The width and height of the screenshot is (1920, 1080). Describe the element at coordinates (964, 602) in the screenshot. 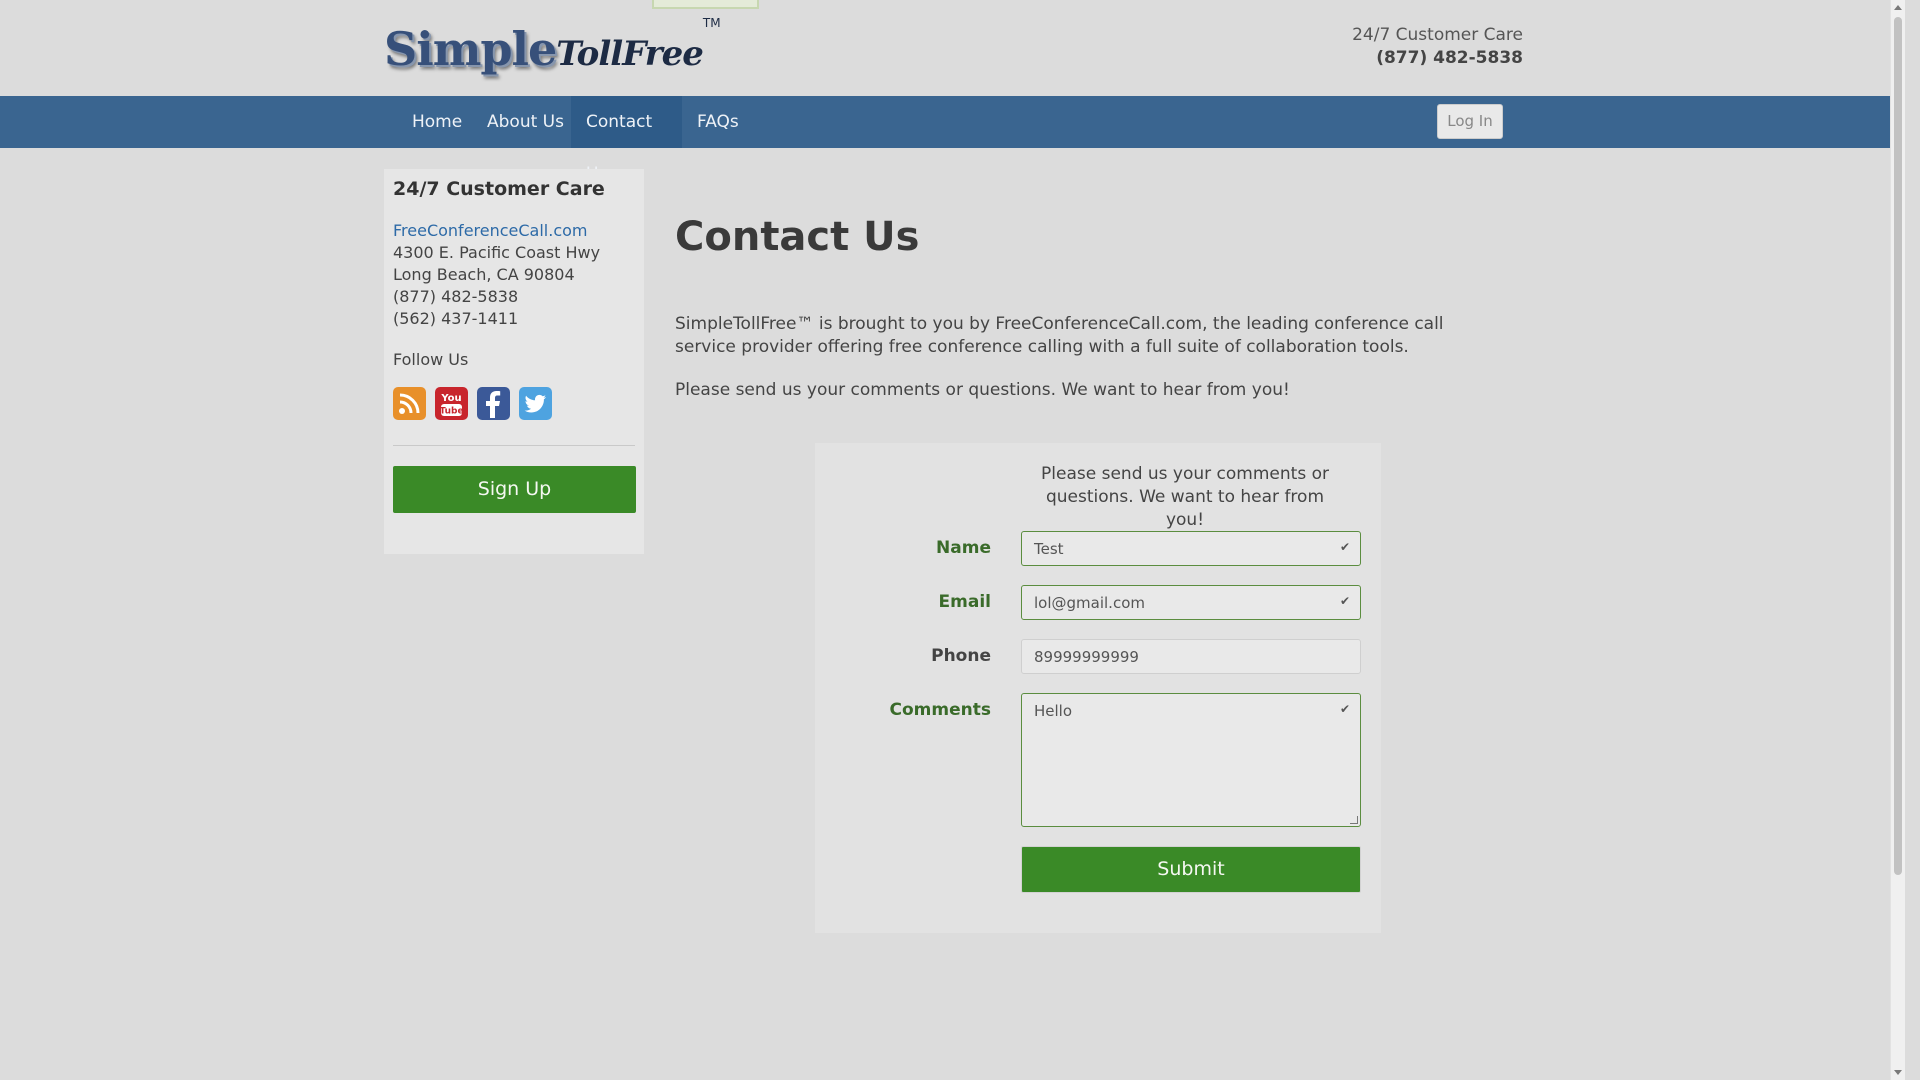

I see `email-label: Email` at that location.